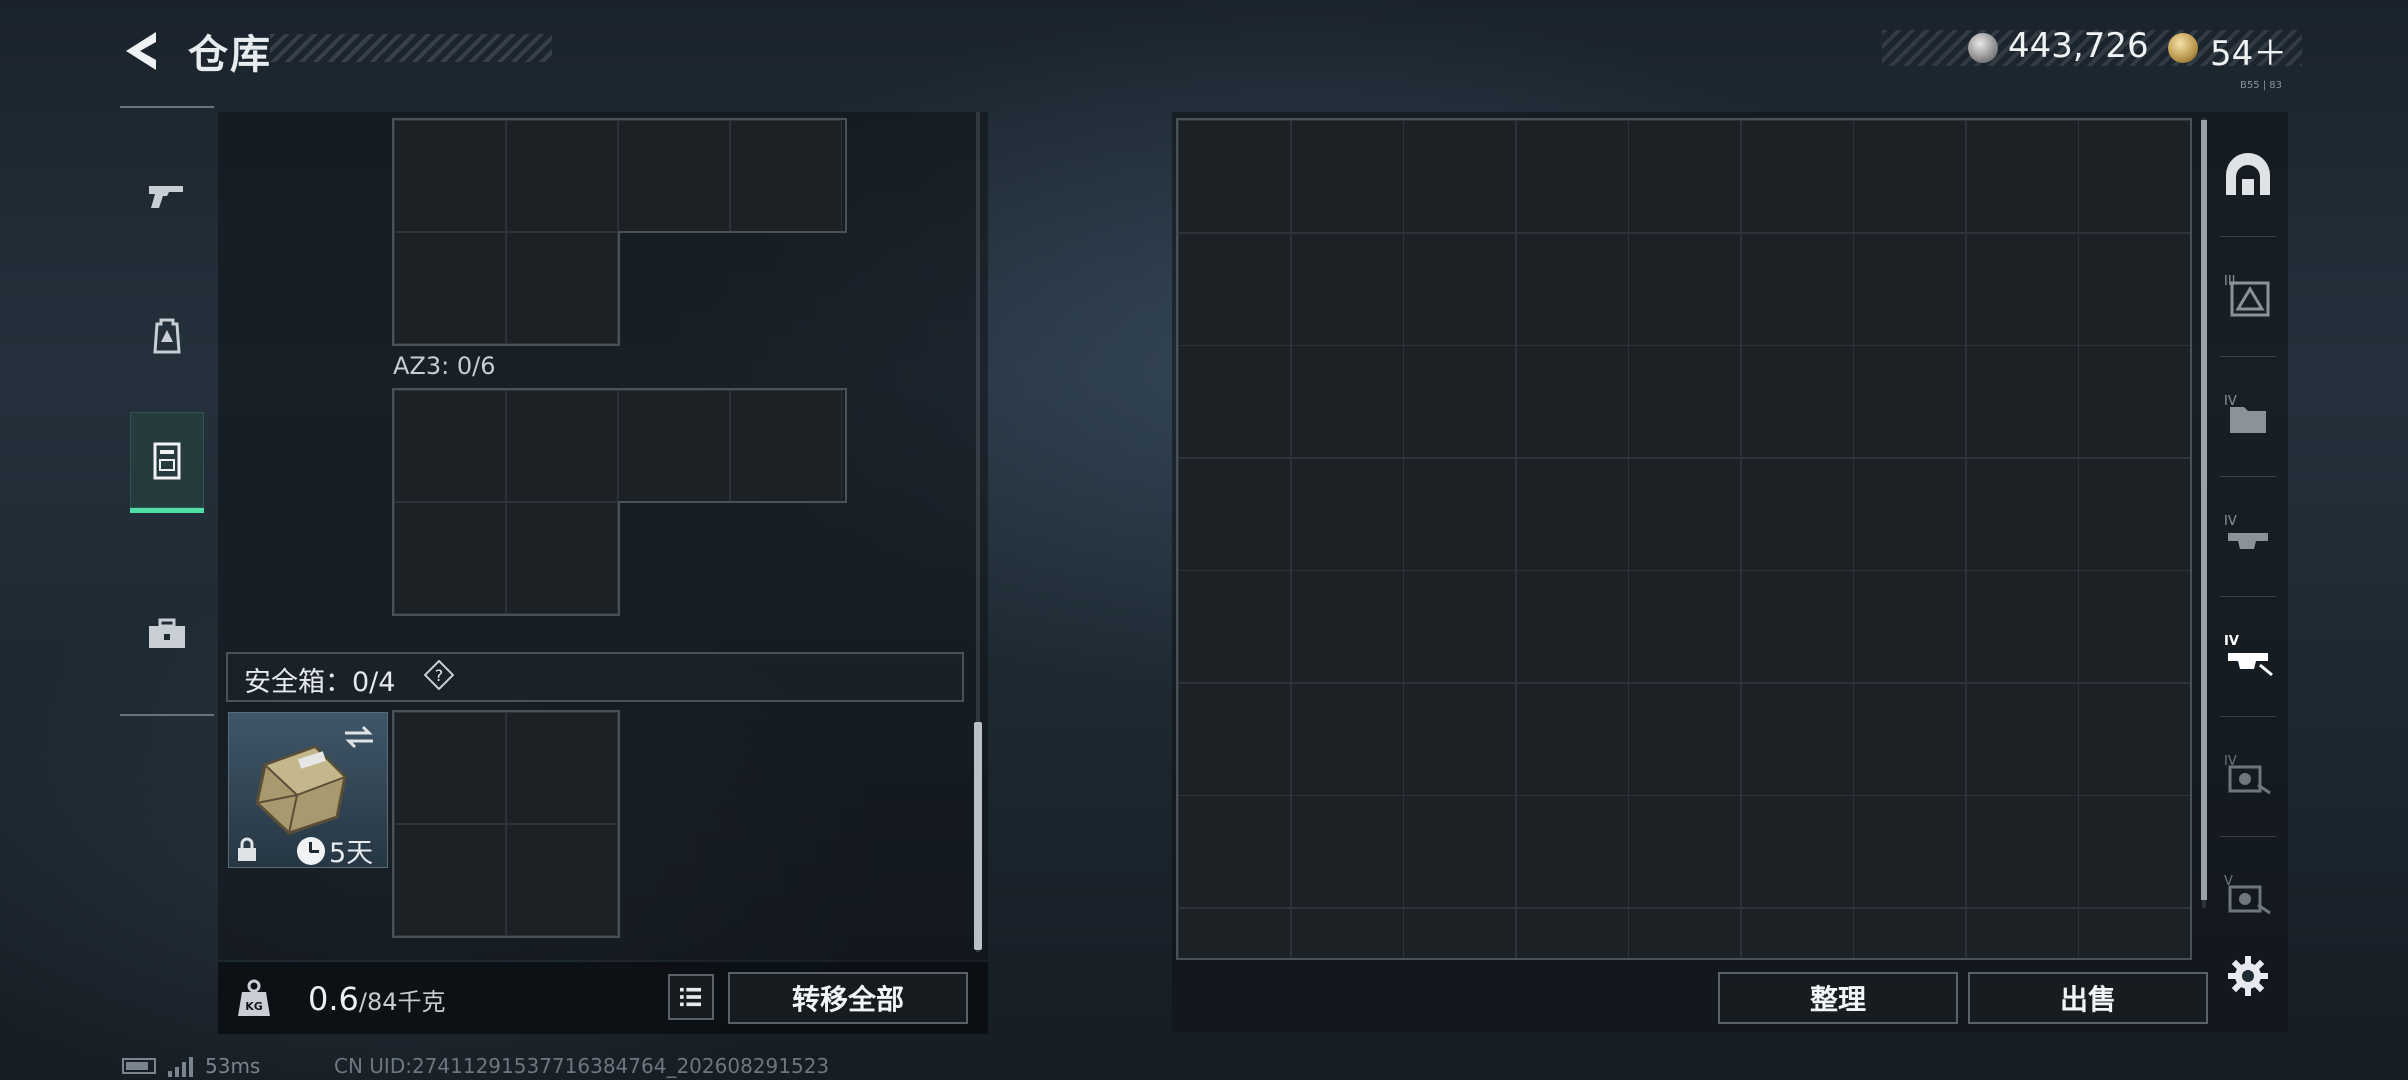  What do you see at coordinates (2248, 596) in the screenshot?
I see `category-separator` at bounding box center [2248, 596].